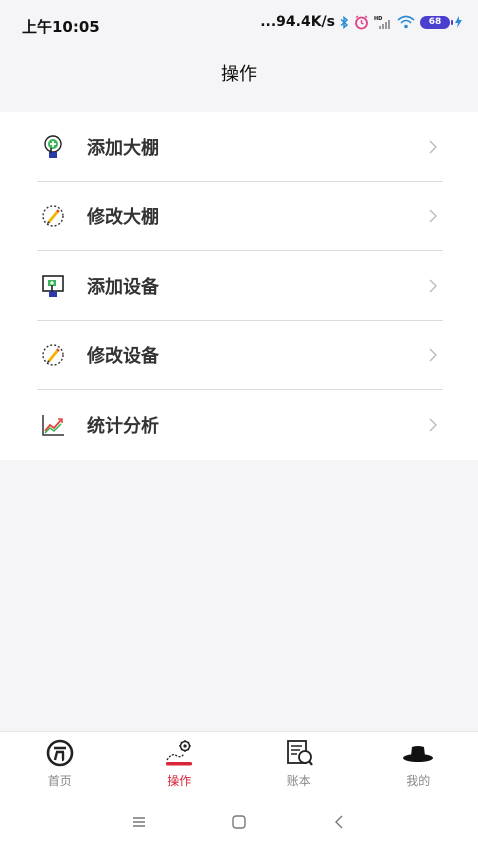  I want to click on tab-label: 操作, so click(179, 781).